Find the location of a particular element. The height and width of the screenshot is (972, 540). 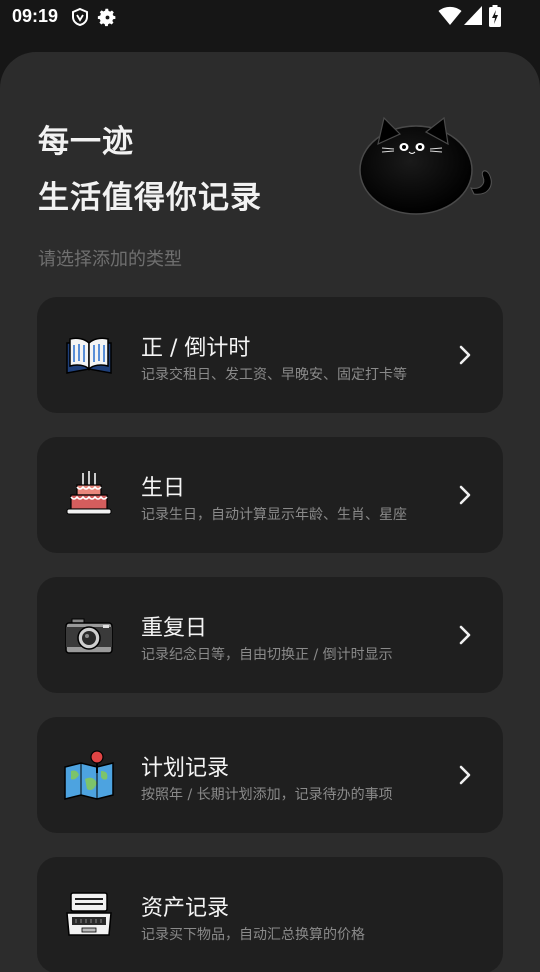

card-description: 记录纪念日等，自由切换正 / 倒计时显示 is located at coordinates (267, 655).